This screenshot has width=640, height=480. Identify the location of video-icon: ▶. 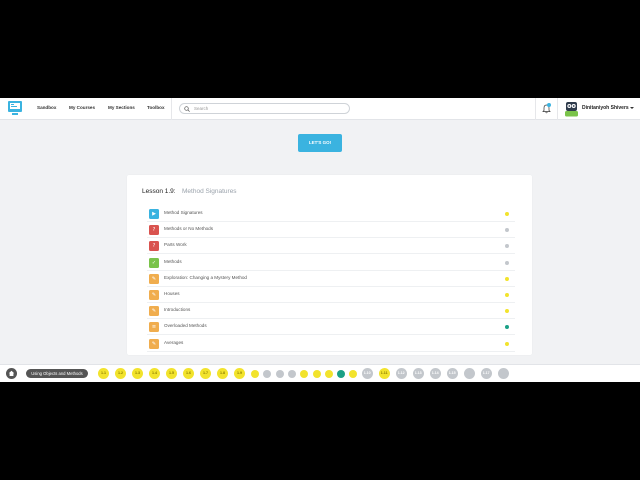
(154, 214).